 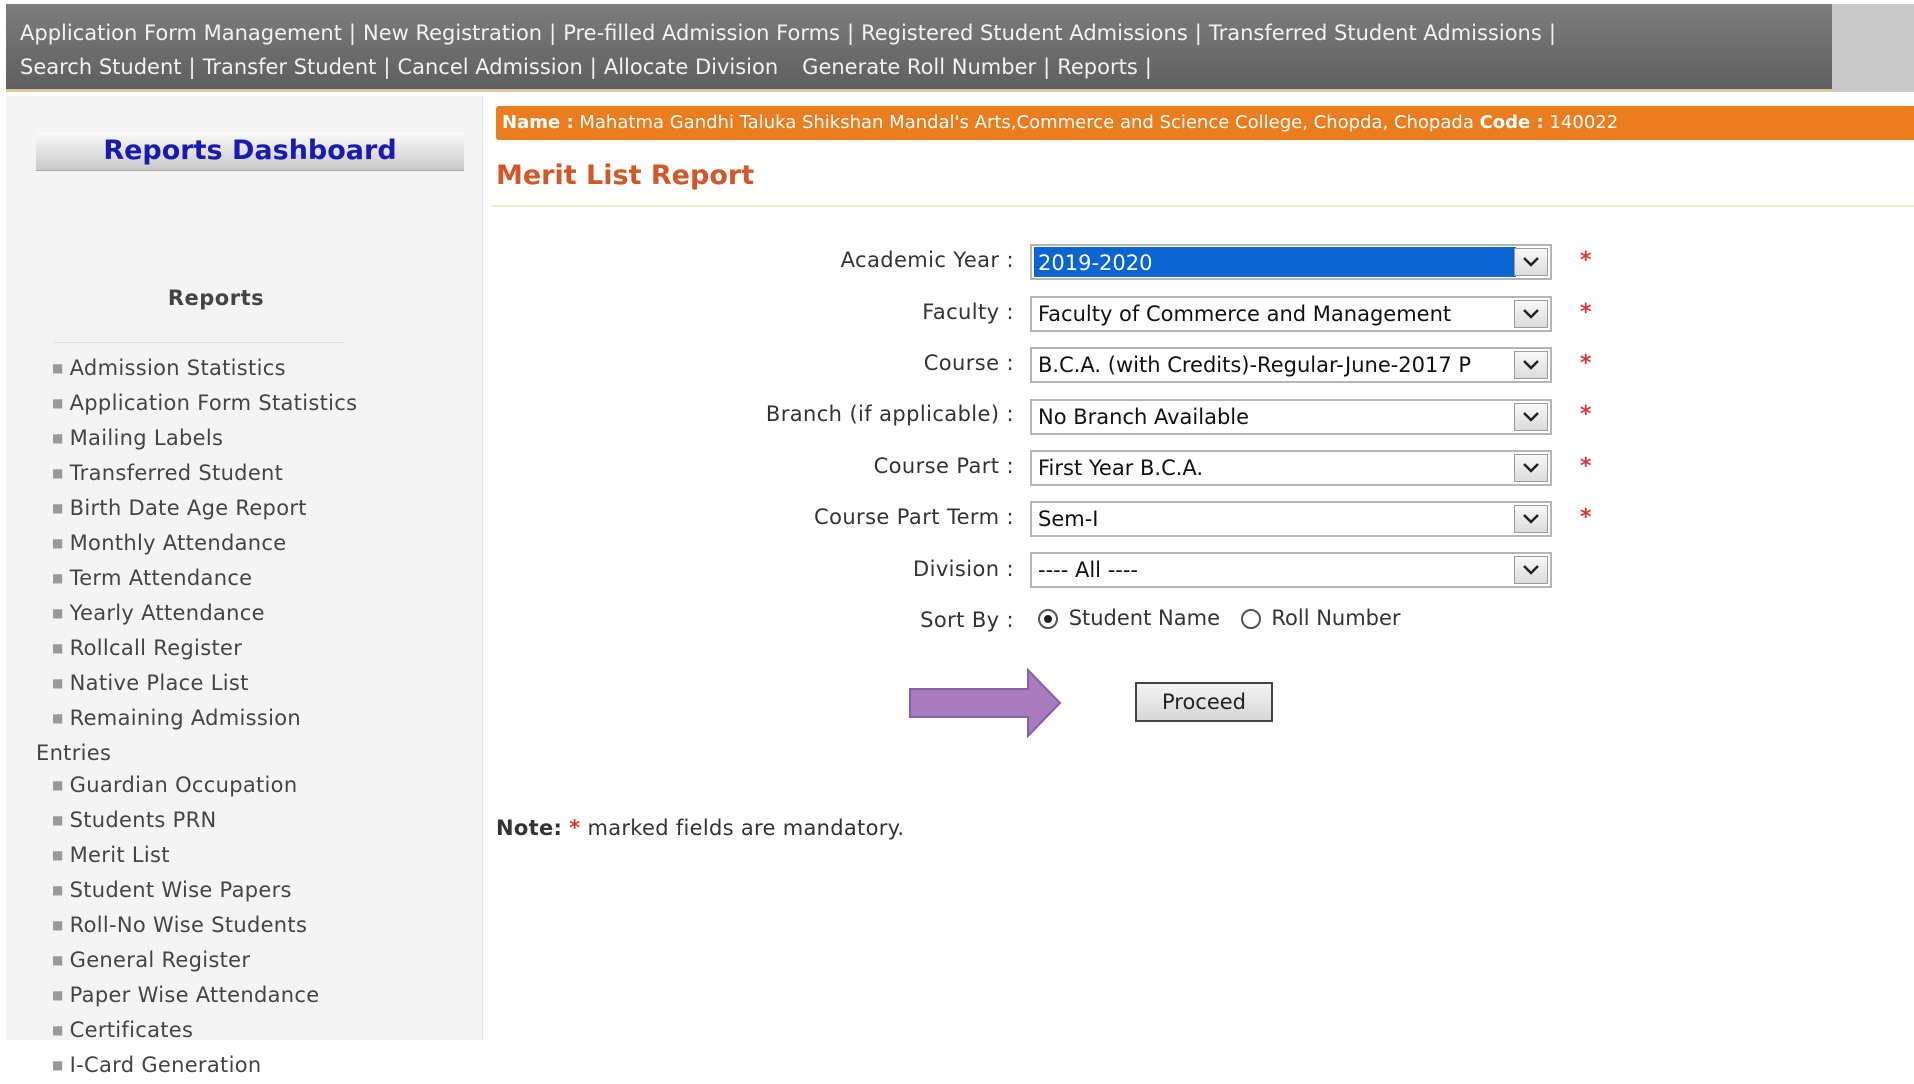 I want to click on nav-application-form-management: Application Form Management, so click(x=181, y=33).